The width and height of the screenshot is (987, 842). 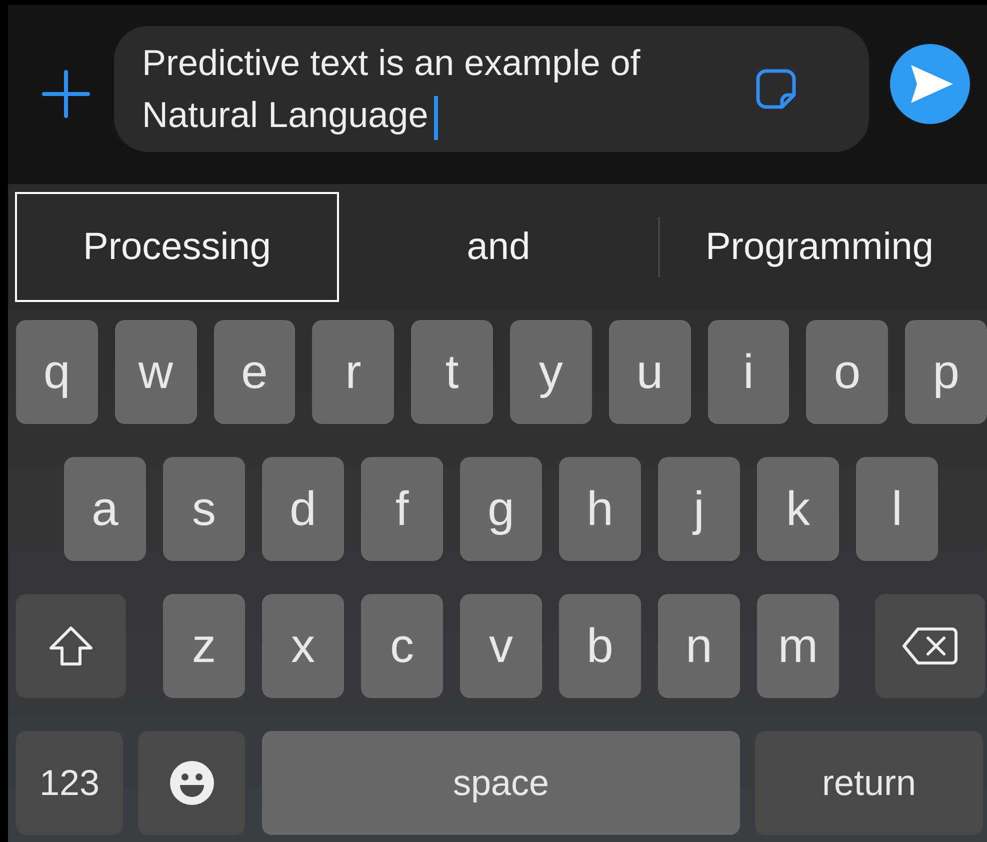 I want to click on emoji-key, so click(x=191, y=783).